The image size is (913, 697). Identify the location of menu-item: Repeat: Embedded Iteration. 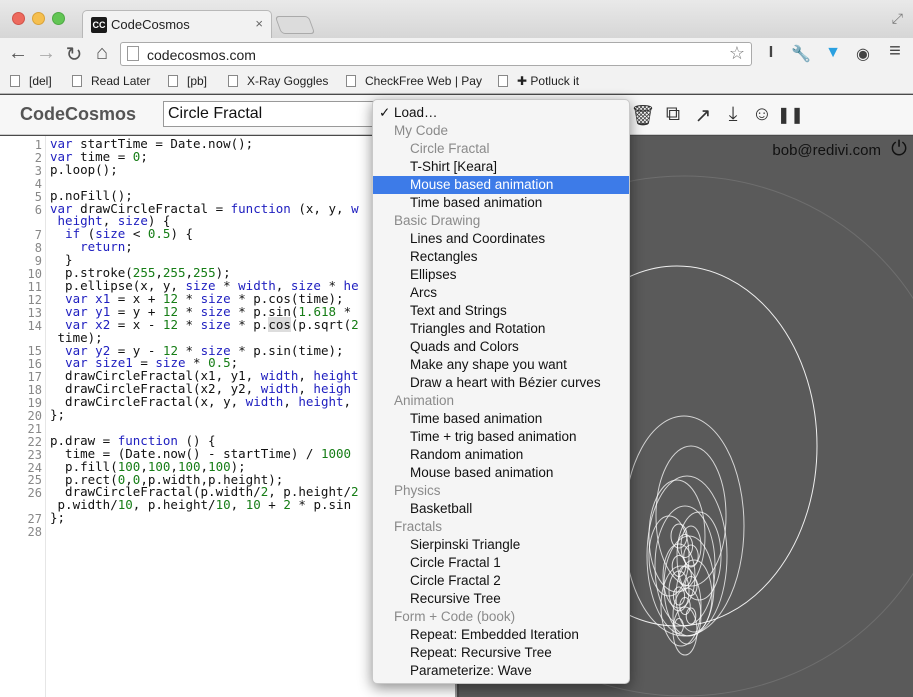
(501, 635).